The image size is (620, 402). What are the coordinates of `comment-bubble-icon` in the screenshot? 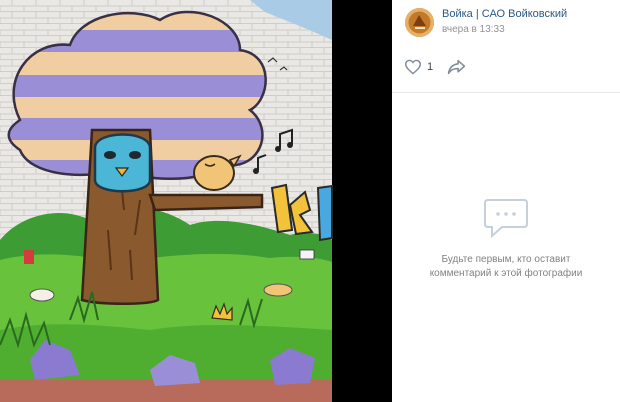 It's located at (506, 219).